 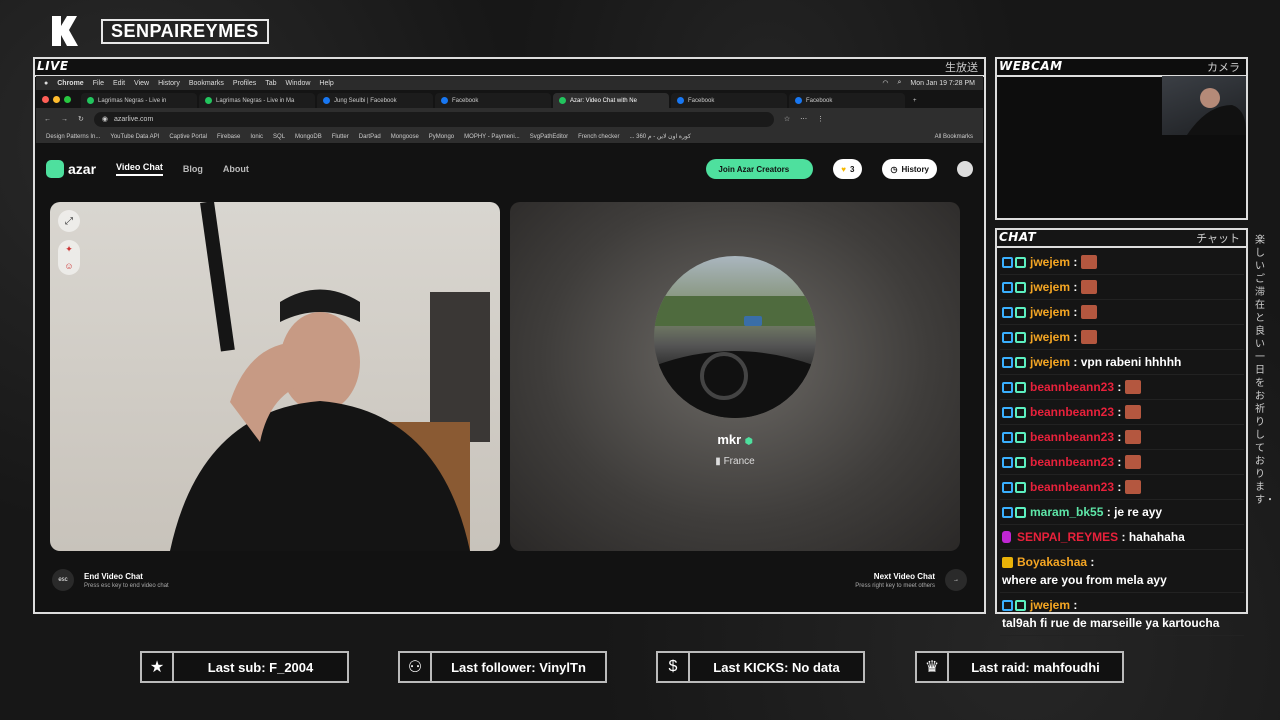 What do you see at coordinates (1133, 487) in the screenshot?
I see `emote-icon` at bounding box center [1133, 487].